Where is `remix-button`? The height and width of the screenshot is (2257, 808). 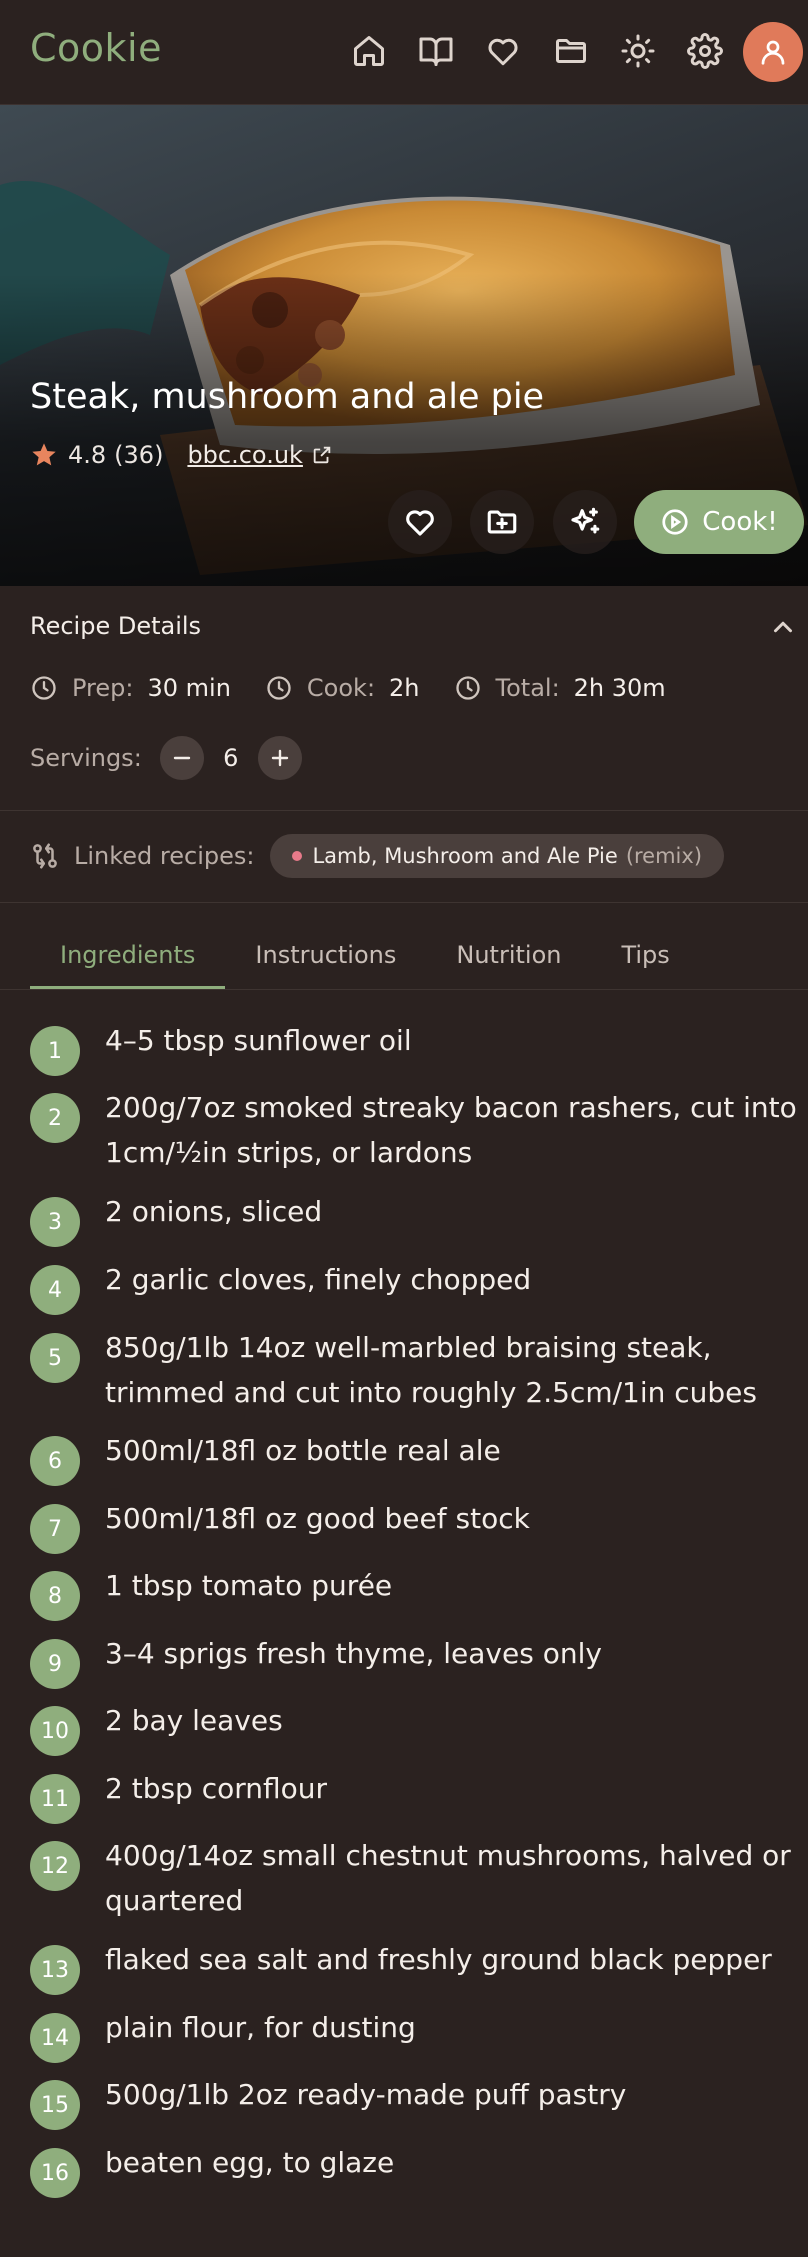
remix-button is located at coordinates (585, 522).